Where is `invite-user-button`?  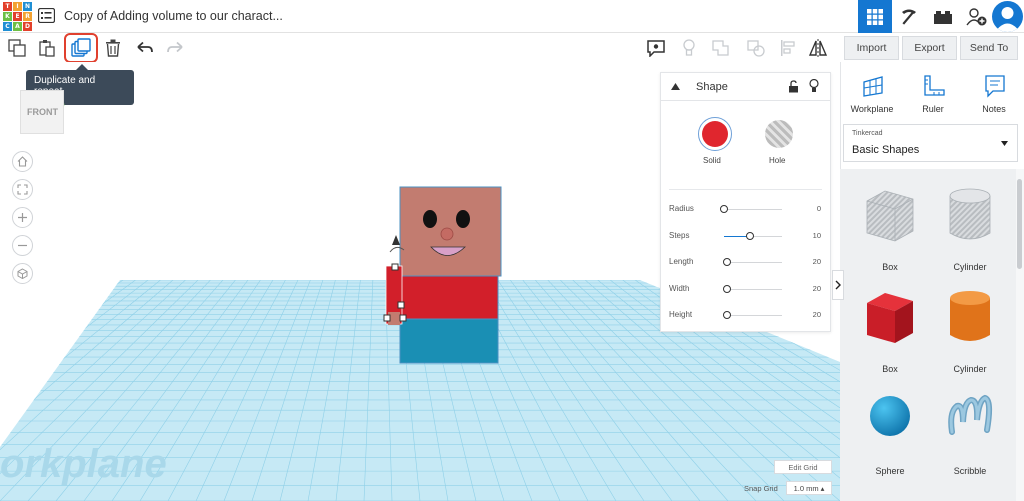 invite-user-button is located at coordinates (977, 16).